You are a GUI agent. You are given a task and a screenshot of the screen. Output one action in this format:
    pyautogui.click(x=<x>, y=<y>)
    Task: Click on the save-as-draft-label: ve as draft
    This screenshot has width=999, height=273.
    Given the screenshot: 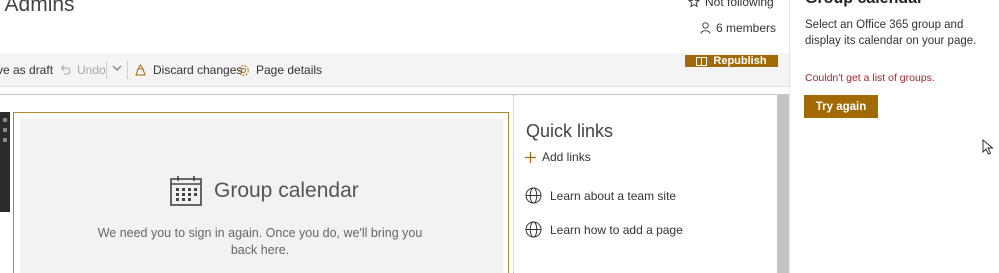 What is the action you would take?
    pyautogui.click(x=27, y=70)
    